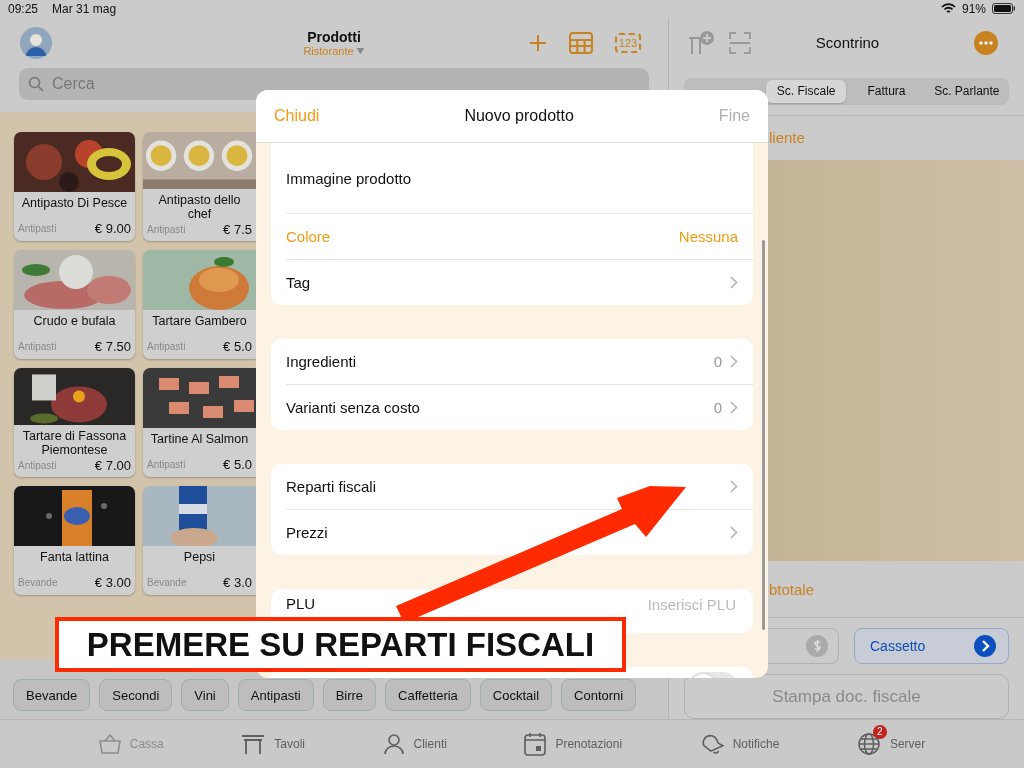  I want to click on product-name: Tartare Gambero, so click(199, 320).